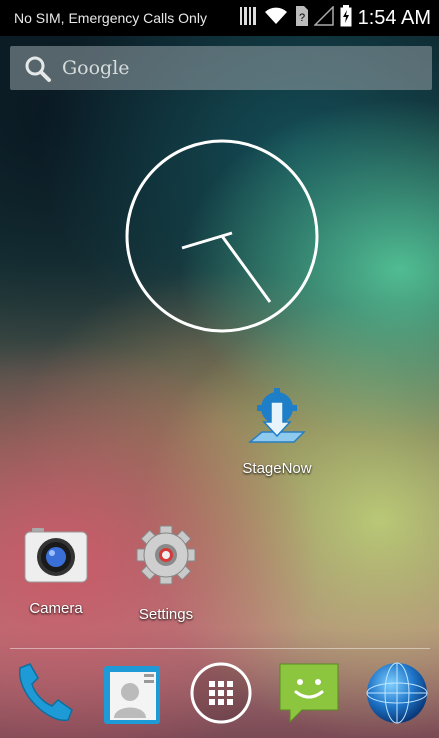 Image resolution: width=439 pixels, height=738 pixels. Describe the element at coordinates (110, 18) in the screenshot. I see `carrier-text: No SIM, Emergency Calls Only` at that location.